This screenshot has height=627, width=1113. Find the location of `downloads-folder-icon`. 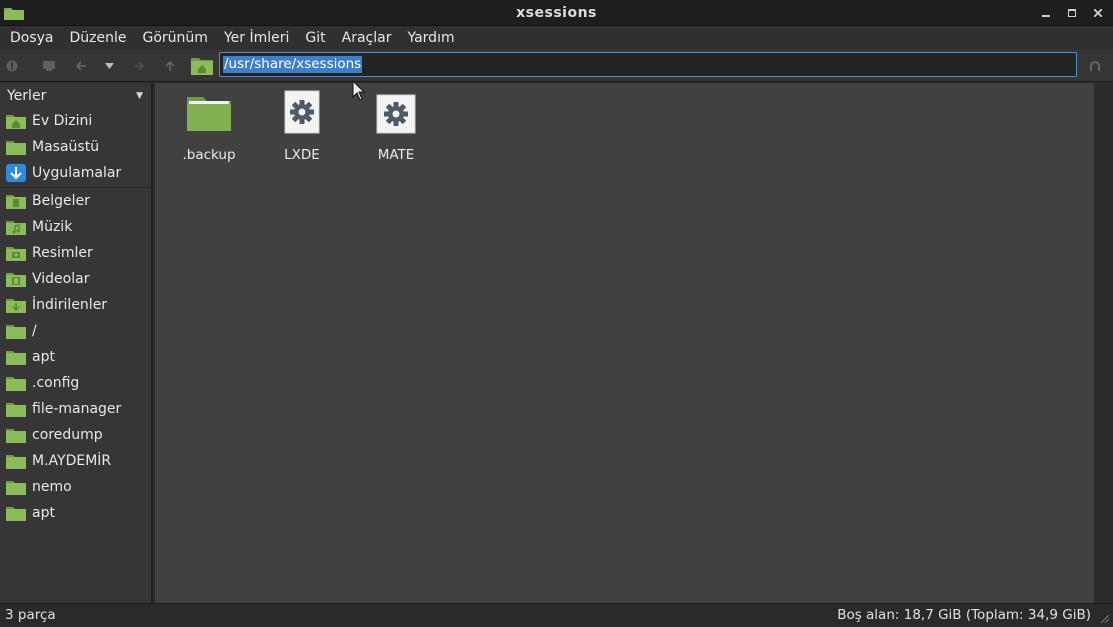

downloads-folder-icon is located at coordinates (16, 306).